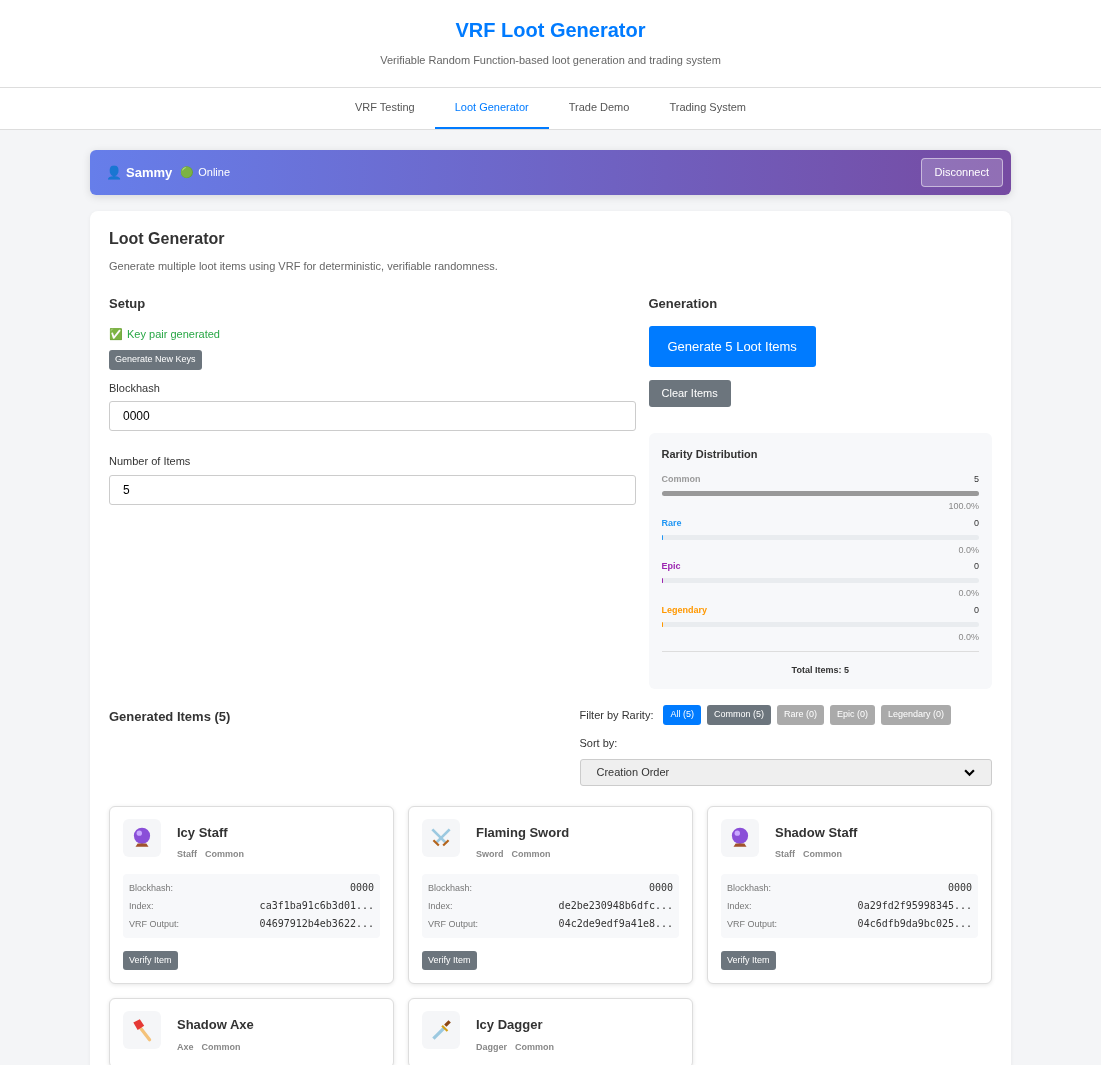 Image resolution: width=1101 pixels, height=1065 pixels. I want to click on page-subtitle: Verifiable Random Function-based loot generation and trading system, so click(550, 60).